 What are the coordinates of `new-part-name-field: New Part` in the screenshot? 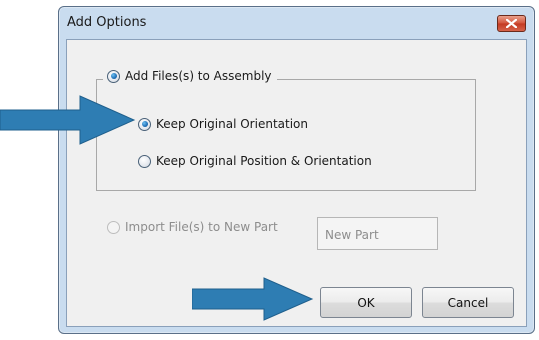 It's located at (377, 233).